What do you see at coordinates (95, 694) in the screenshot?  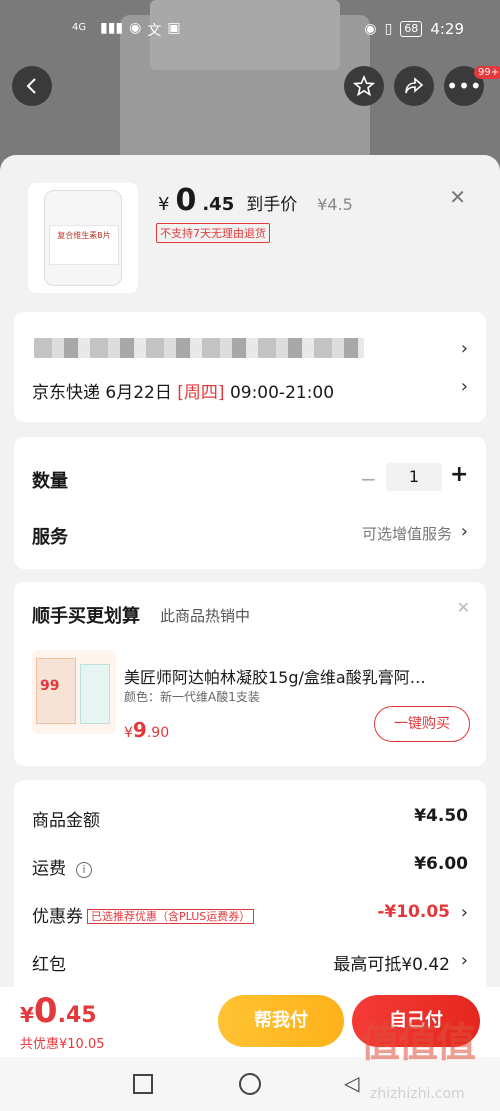 I see `product-tube-image` at bounding box center [95, 694].